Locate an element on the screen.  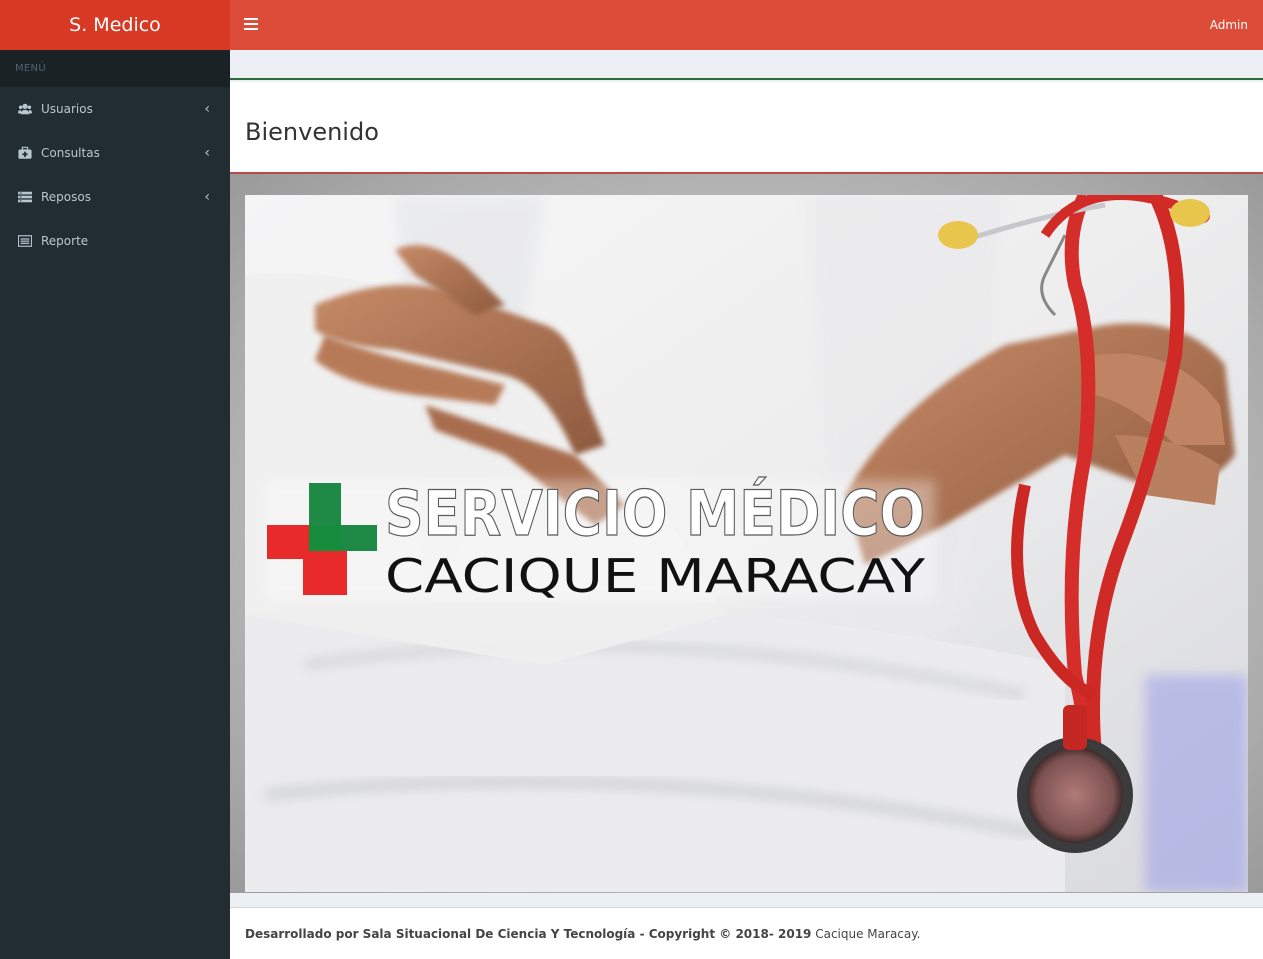
top-navbar: Admin is located at coordinates (746, 25).